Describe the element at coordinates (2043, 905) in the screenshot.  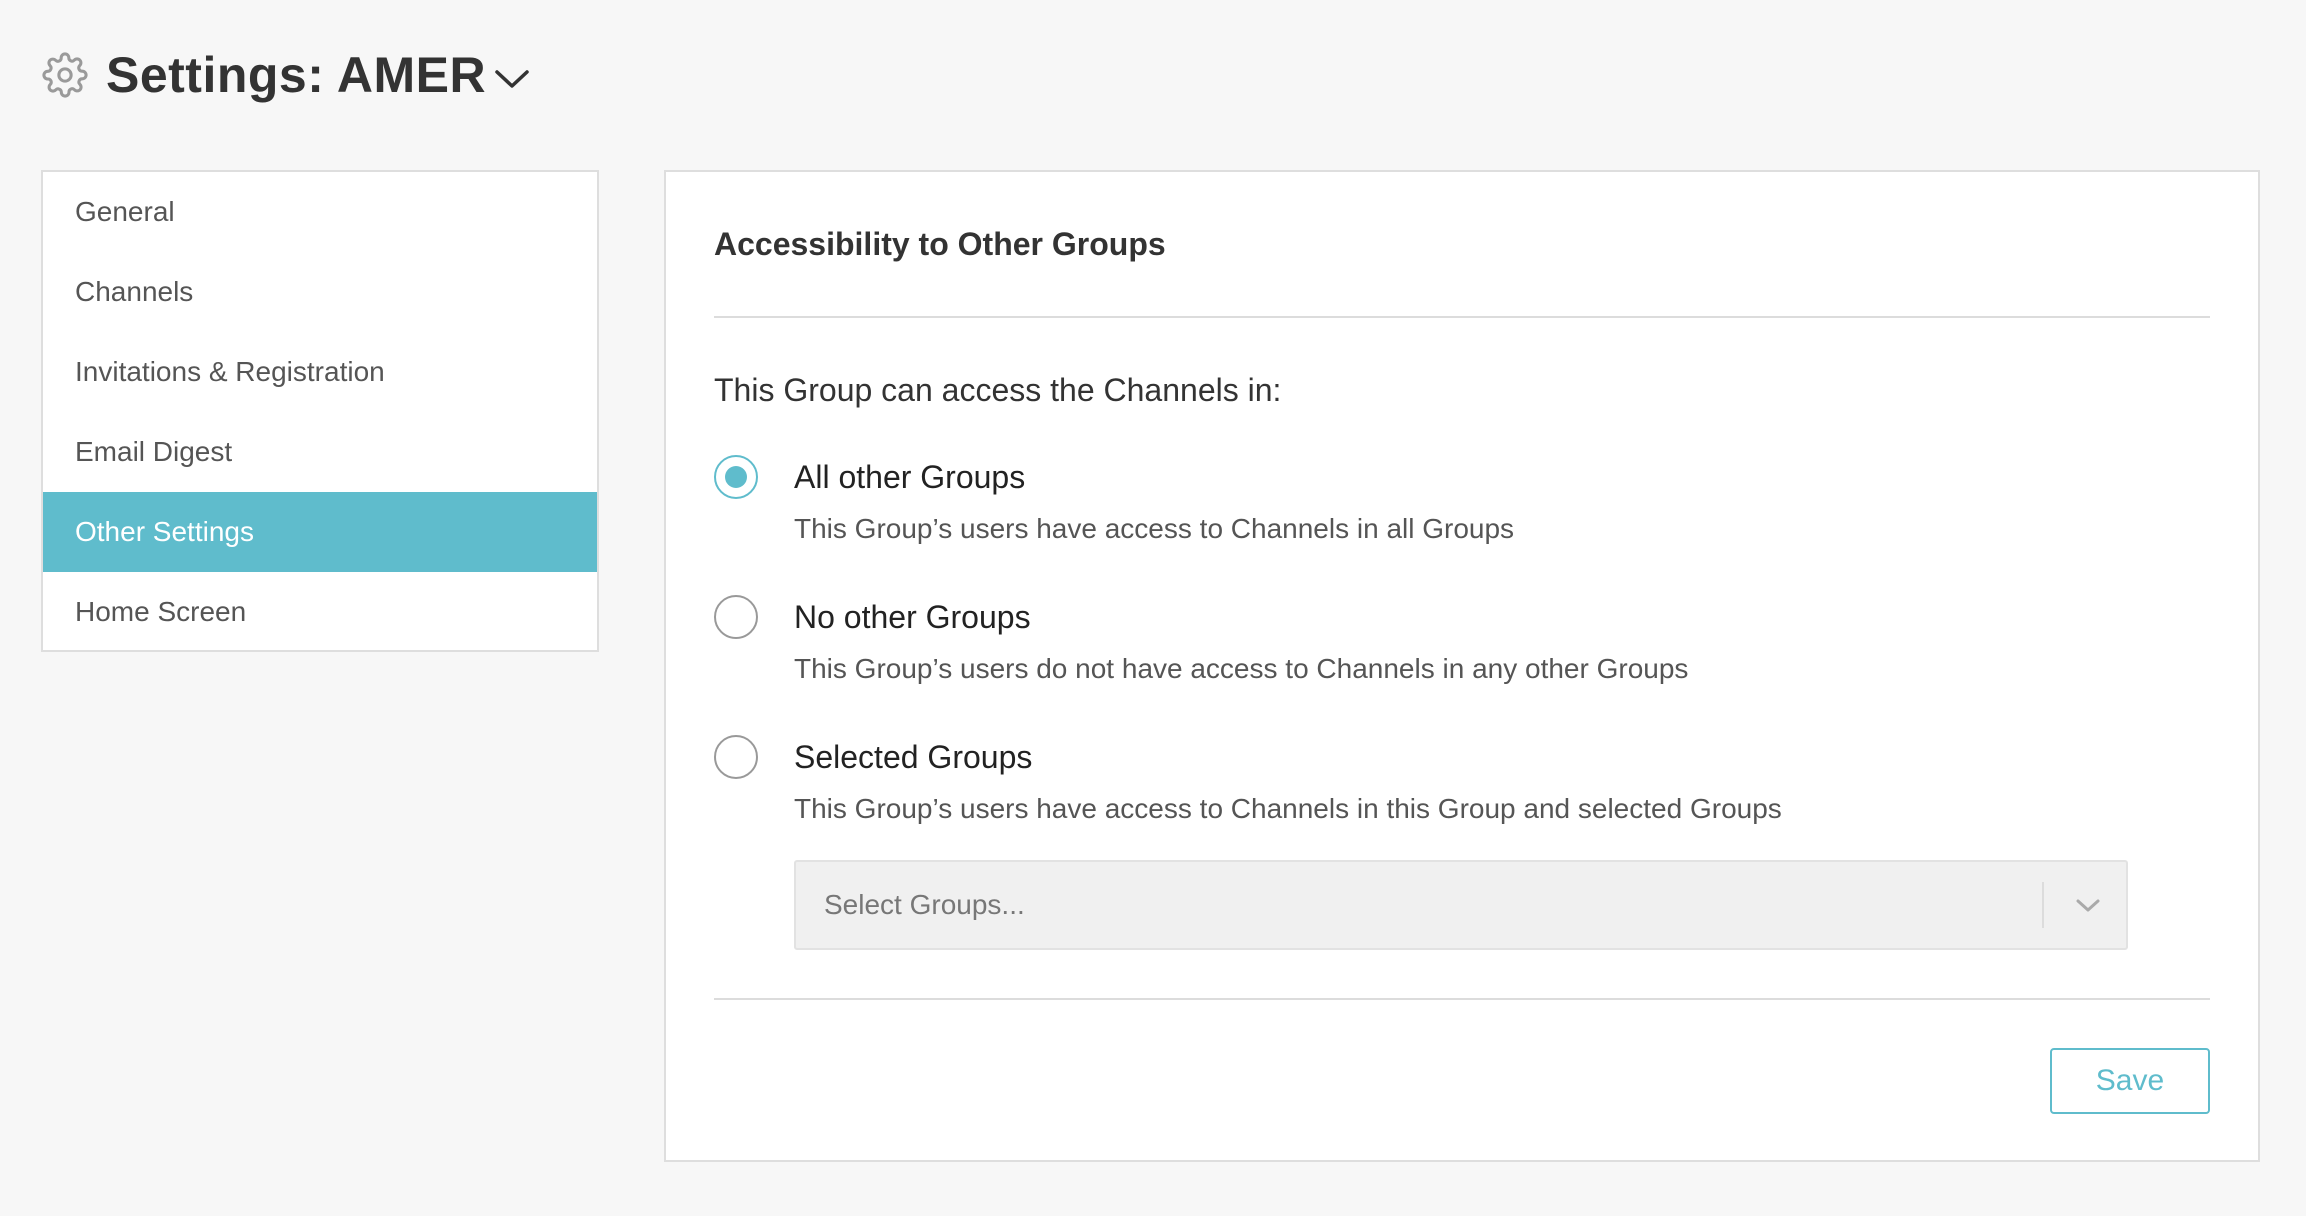
I see `select-separator` at that location.